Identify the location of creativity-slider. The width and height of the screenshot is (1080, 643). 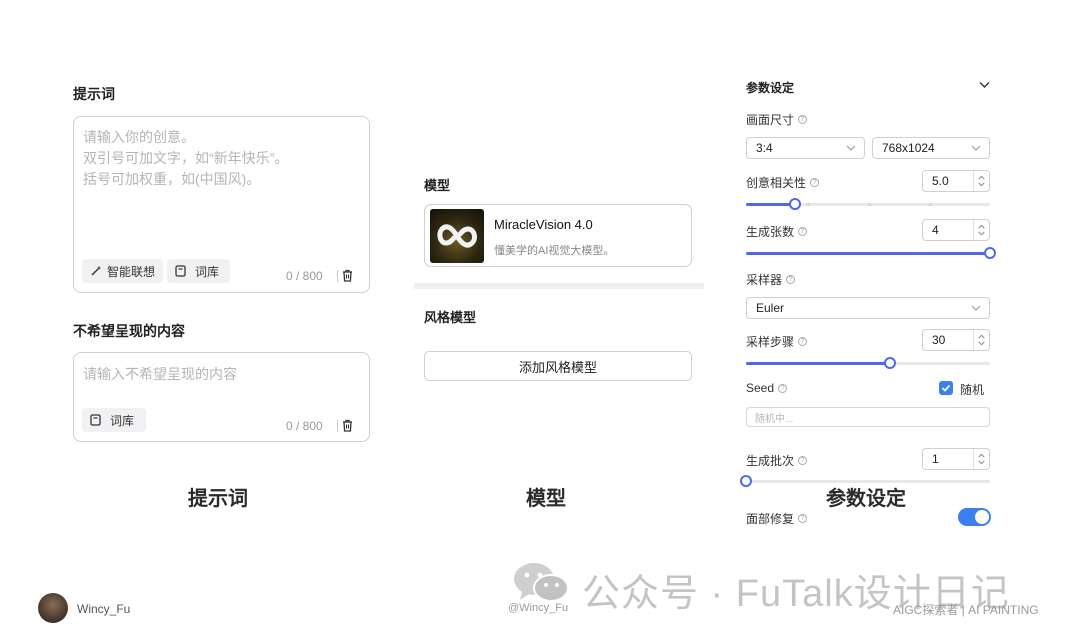
(868, 204).